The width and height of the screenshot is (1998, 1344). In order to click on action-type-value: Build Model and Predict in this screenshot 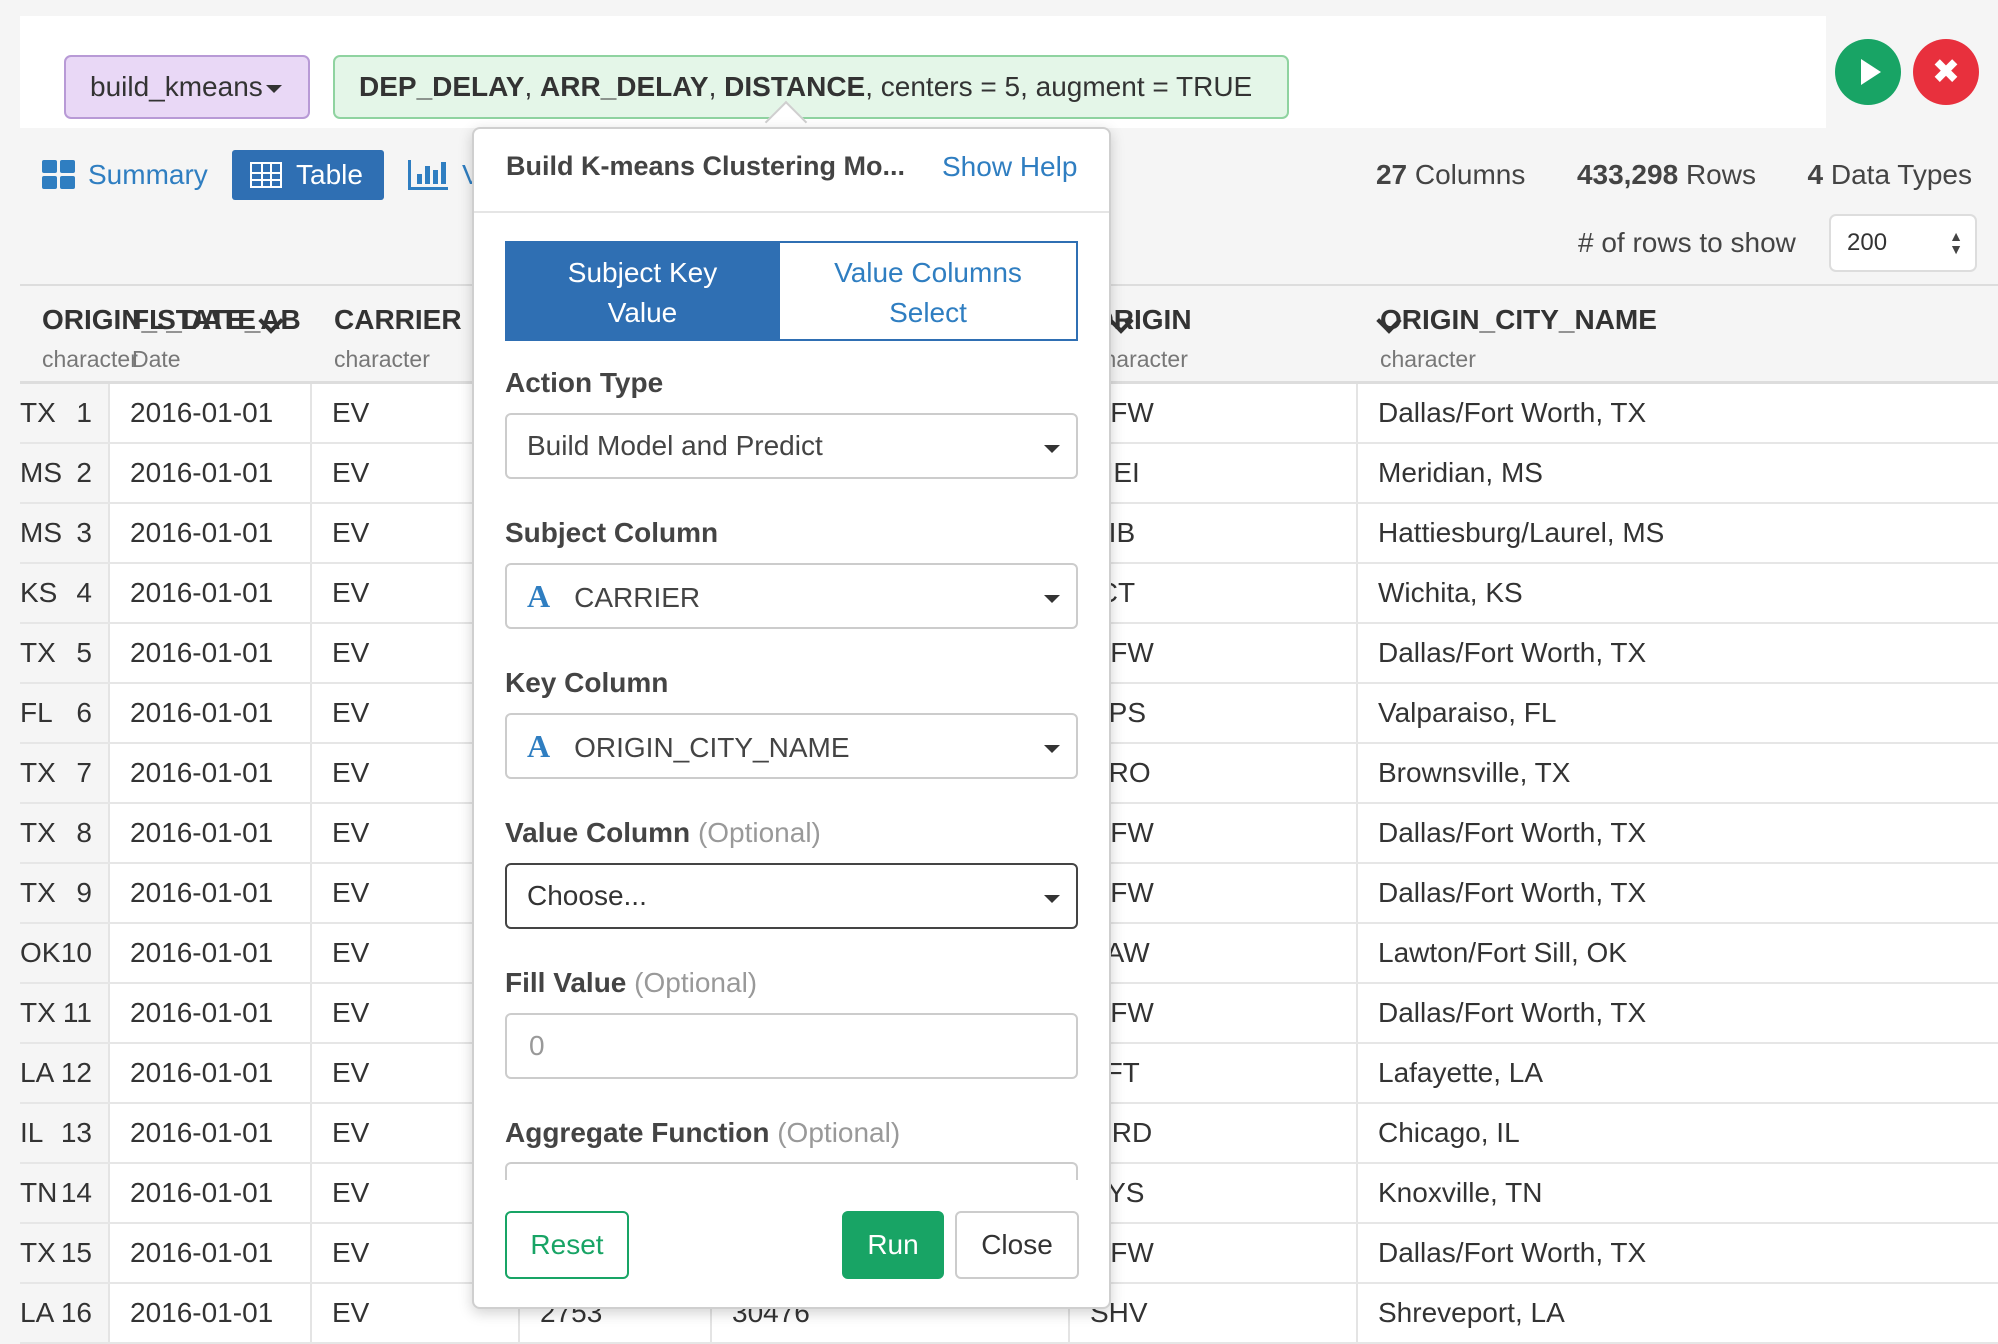, I will do `click(675, 445)`.